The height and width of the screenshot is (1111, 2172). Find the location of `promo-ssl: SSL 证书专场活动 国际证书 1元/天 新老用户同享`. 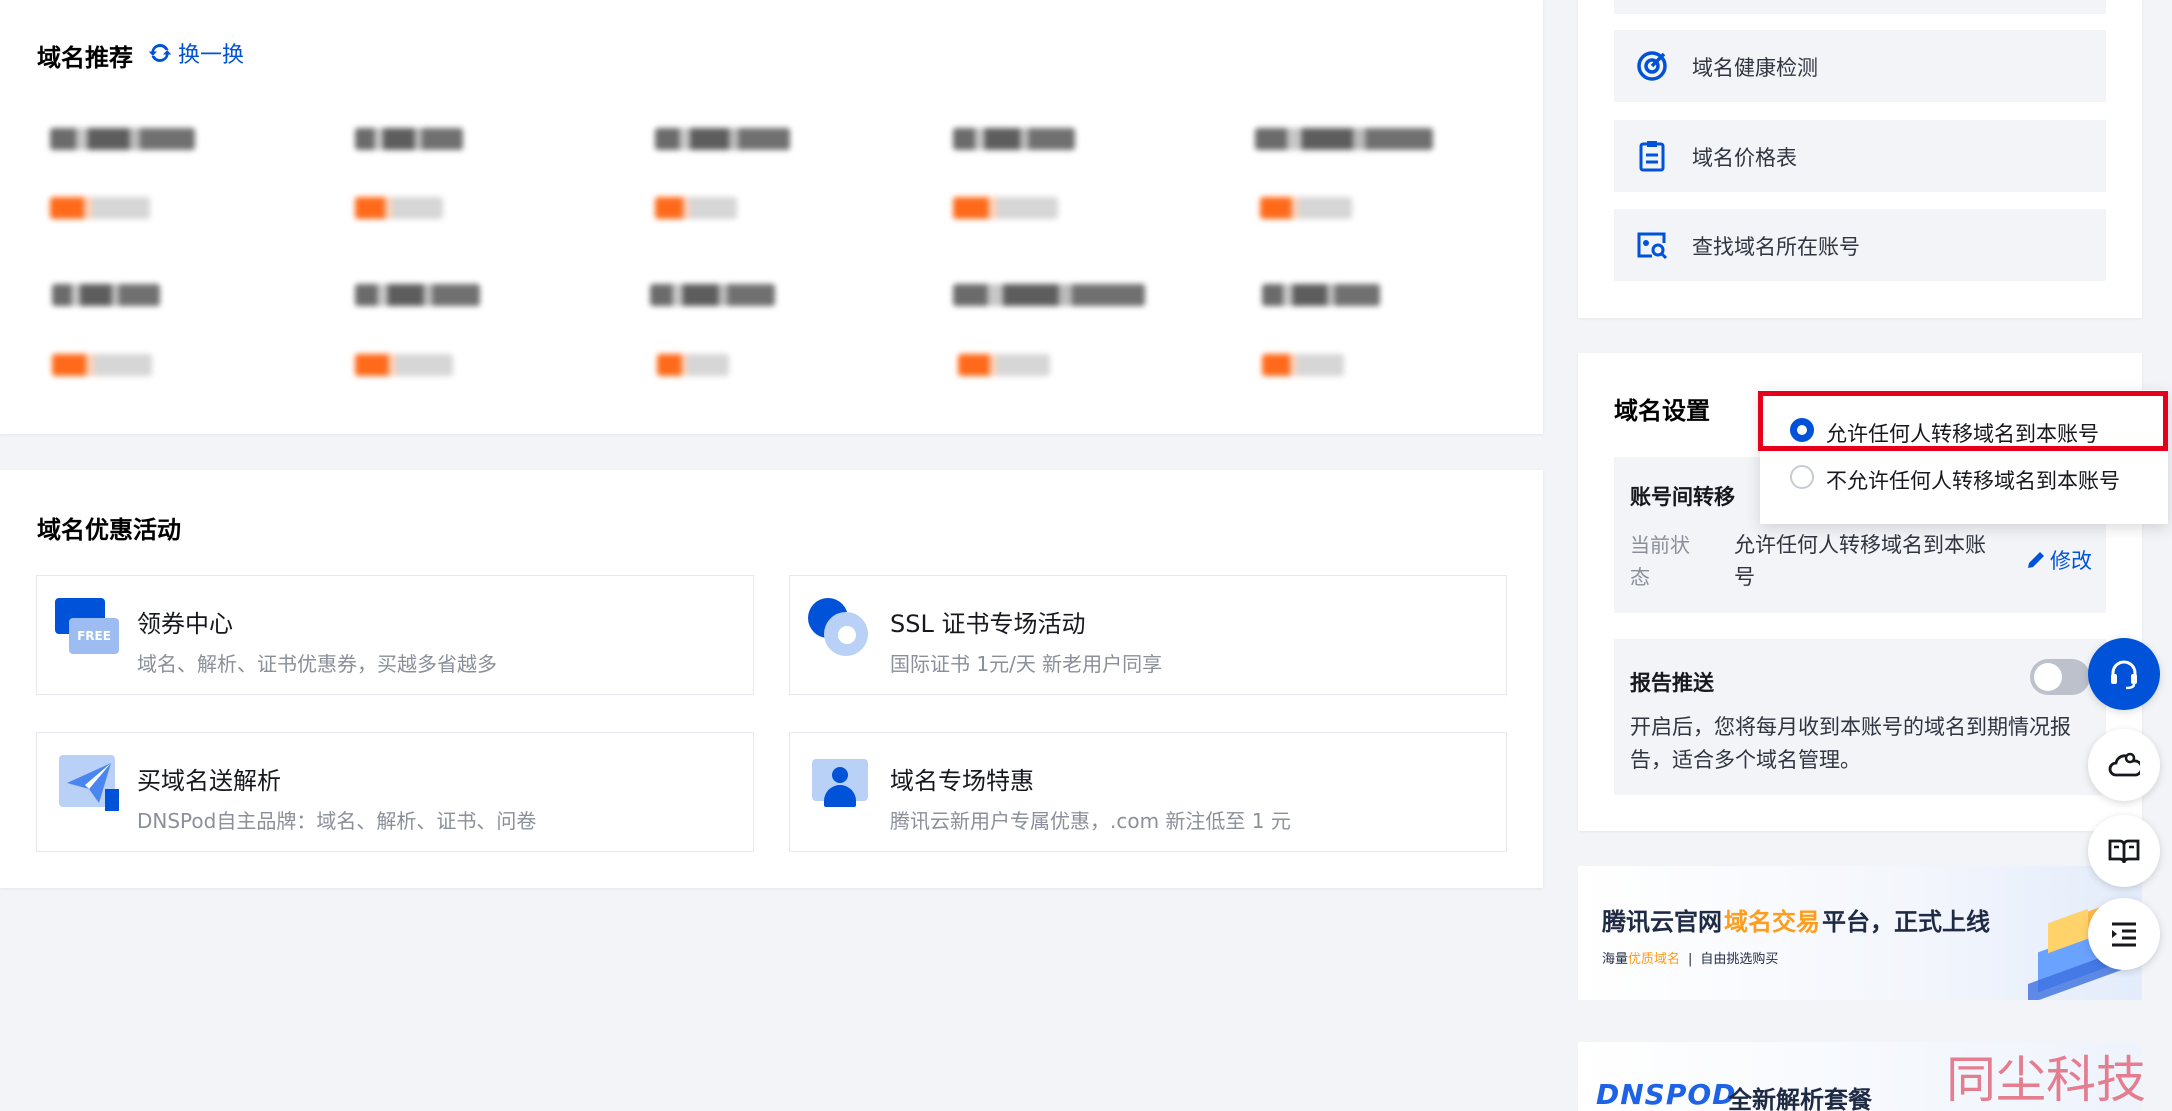

promo-ssl: SSL 证书专场活动 国际证书 1元/天 新老用户同享 is located at coordinates (1148, 635).